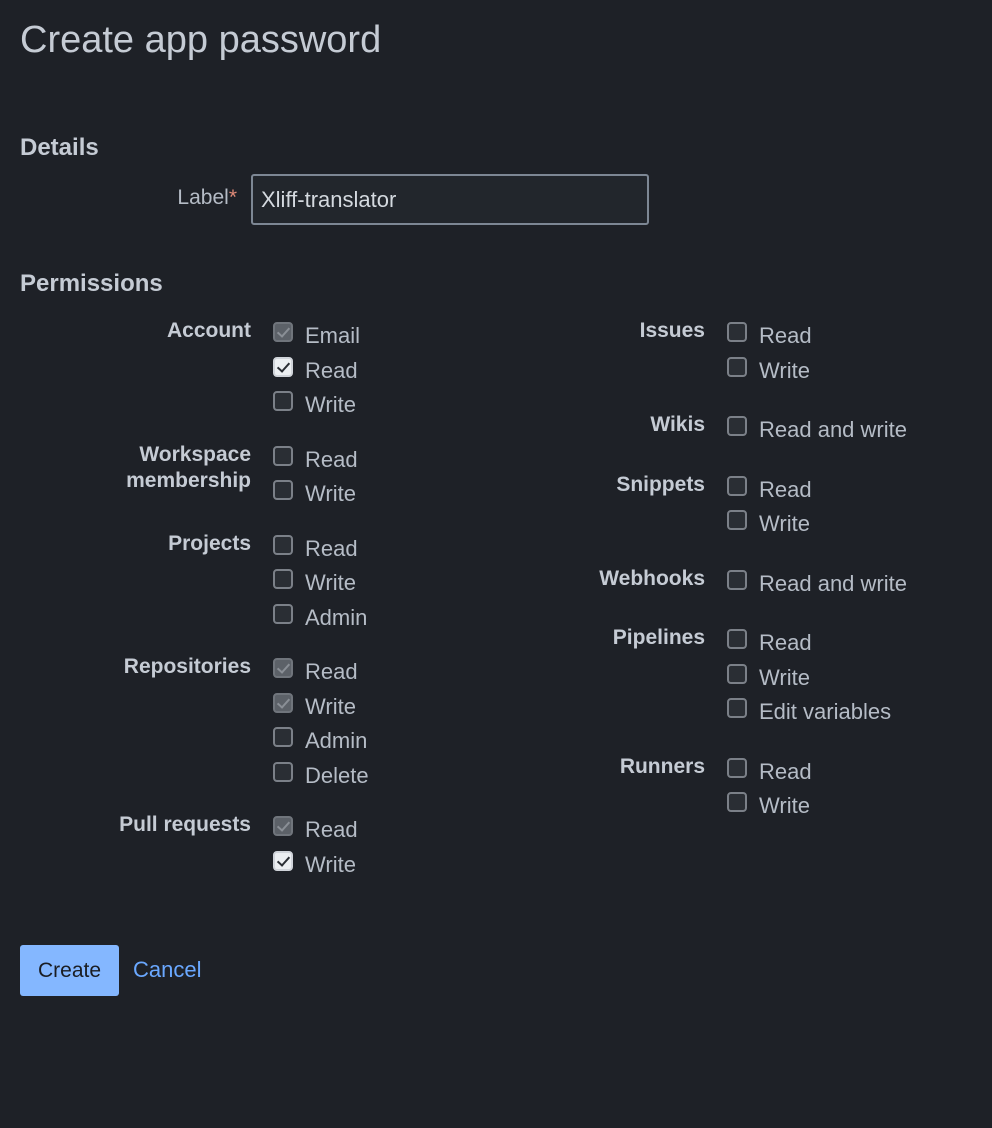 The height and width of the screenshot is (1128, 992). What do you see at coordinates (207, 197) in the screenshot?
I see `label-field-label: Label*` at bounding box center [207, 197].